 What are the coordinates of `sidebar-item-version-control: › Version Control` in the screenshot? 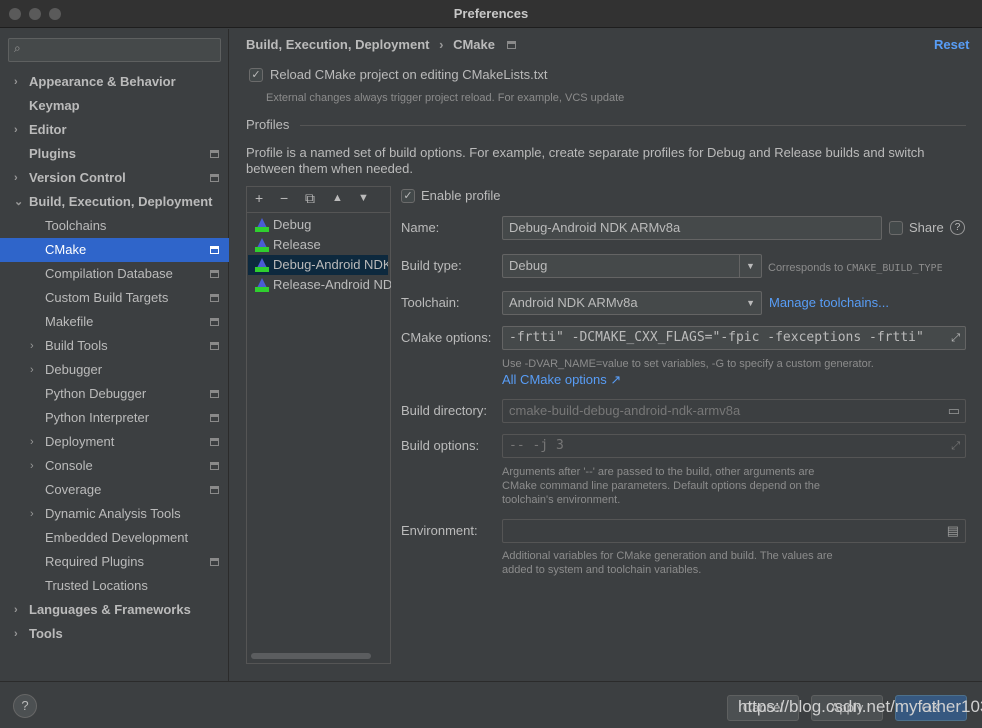 It's located at (114, 178).